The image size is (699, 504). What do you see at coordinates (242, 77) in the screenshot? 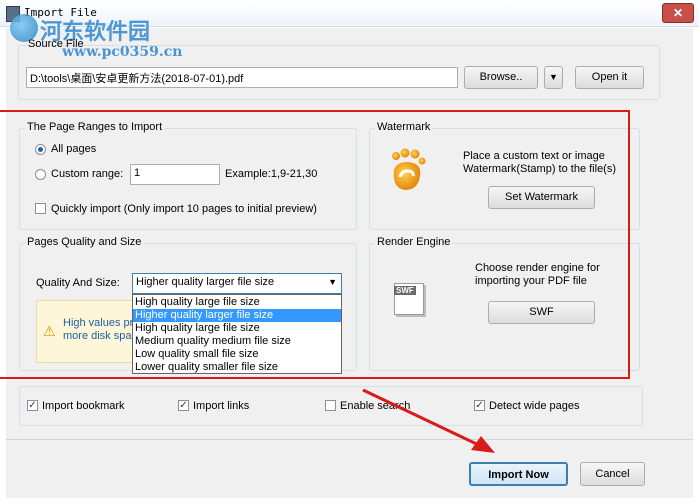
I see `source-path-field: D:\tools\桌面\安卓更新方法(2018-07-01).pdf` at bounding box center [242, 77].